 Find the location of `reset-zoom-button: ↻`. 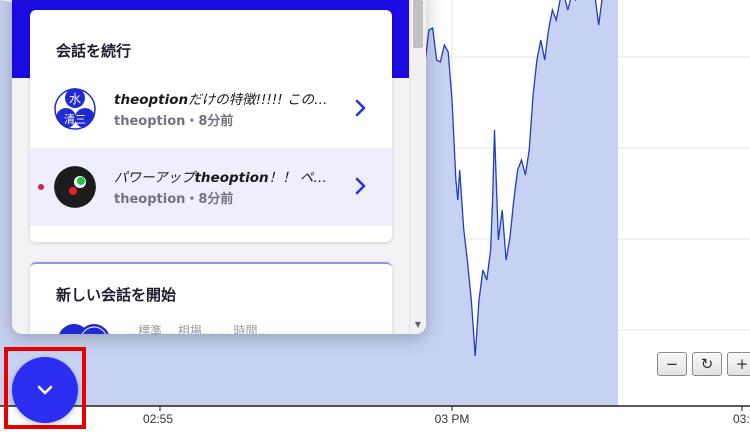

reset-zoom-button: ↻ is located at coordinates (707, 364).